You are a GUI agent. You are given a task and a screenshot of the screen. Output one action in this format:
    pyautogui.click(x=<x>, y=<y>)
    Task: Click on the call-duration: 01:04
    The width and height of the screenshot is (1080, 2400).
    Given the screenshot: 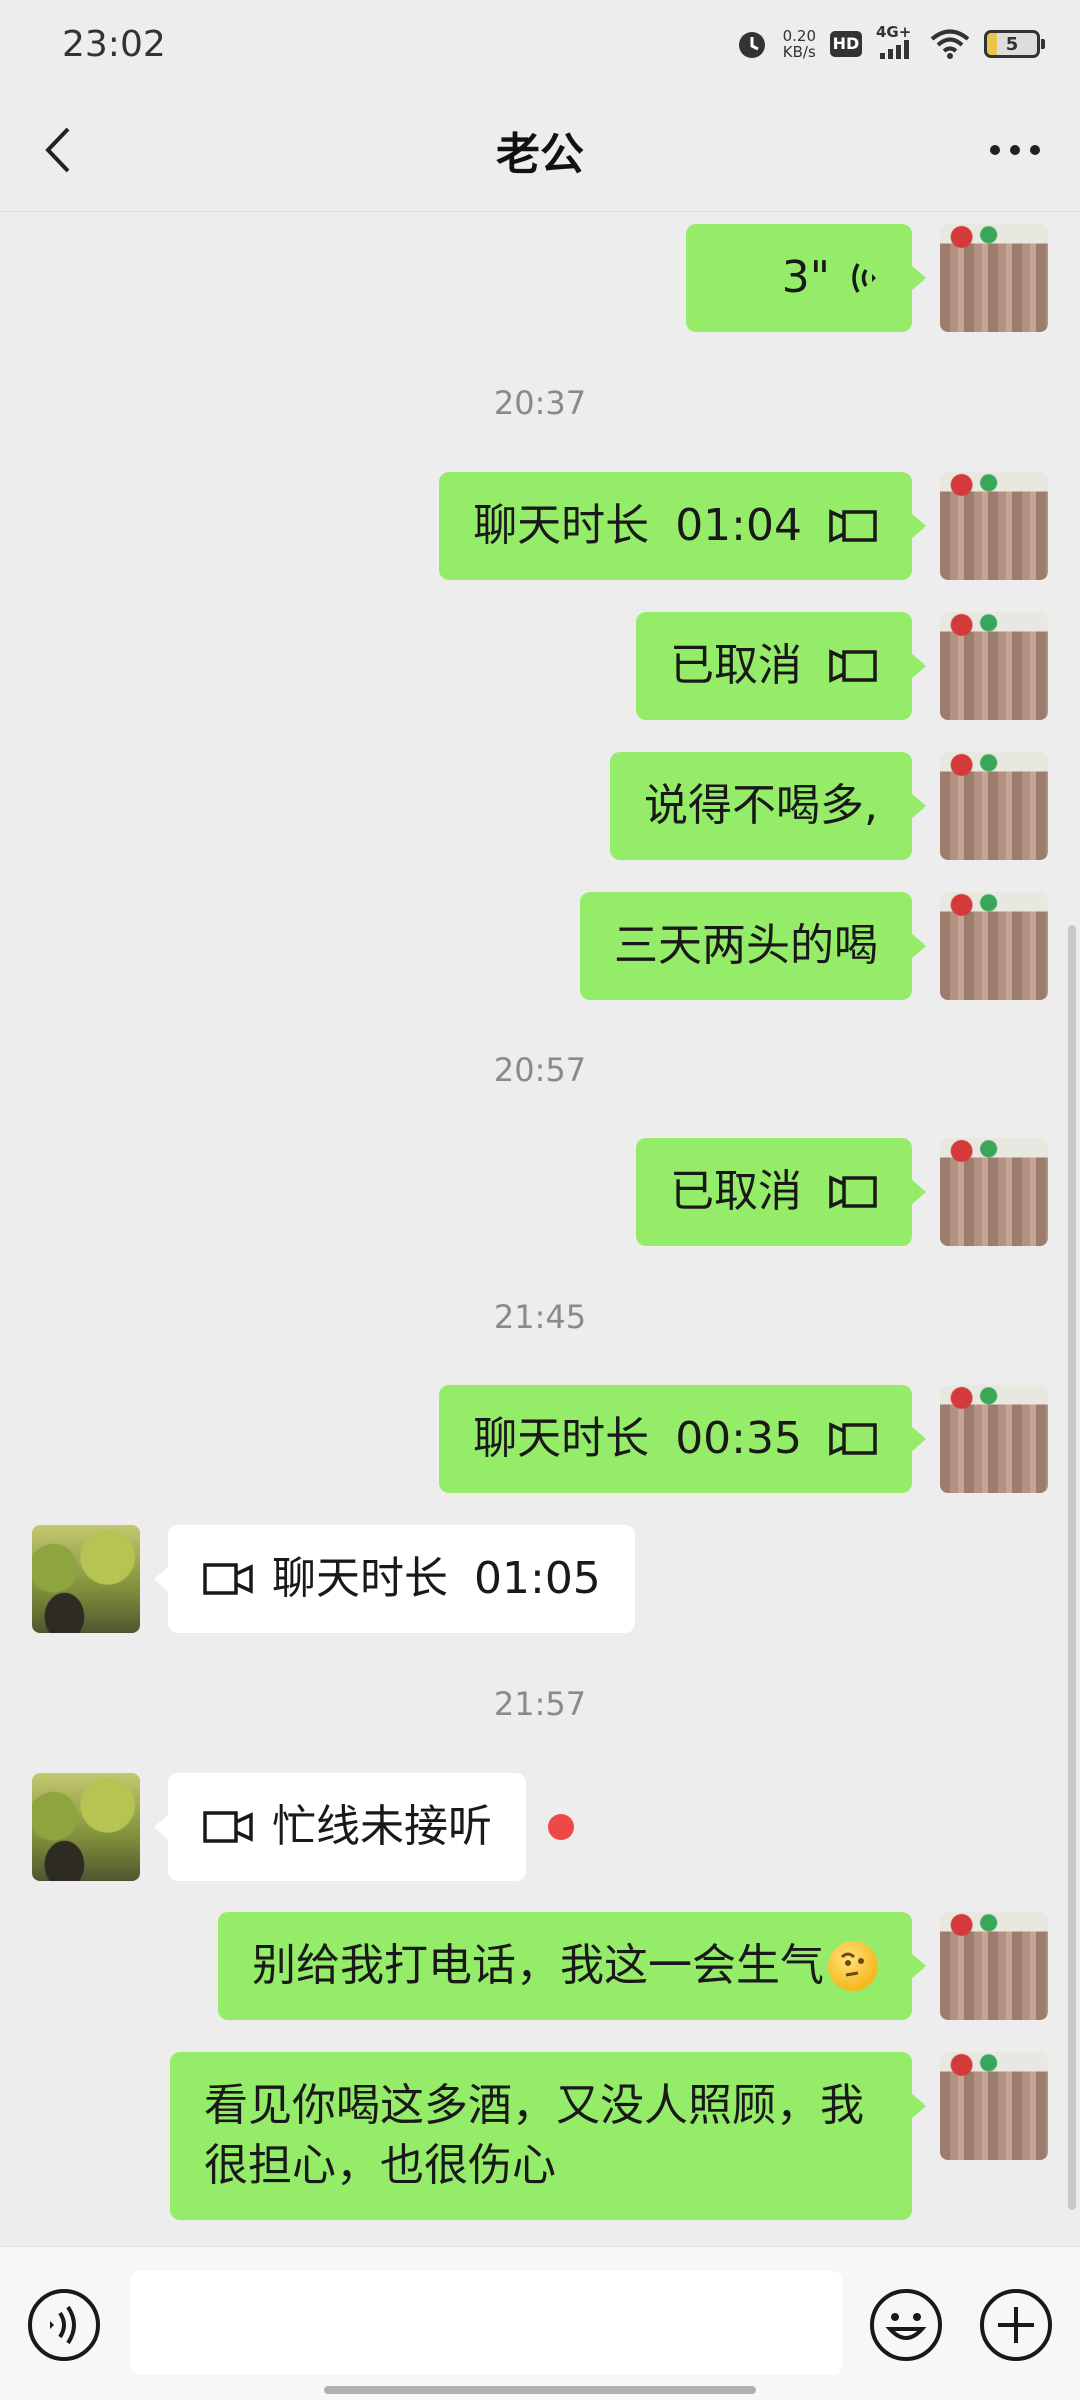 What is the action you would take?
    pyautogui.click(x=738, y=525)
    